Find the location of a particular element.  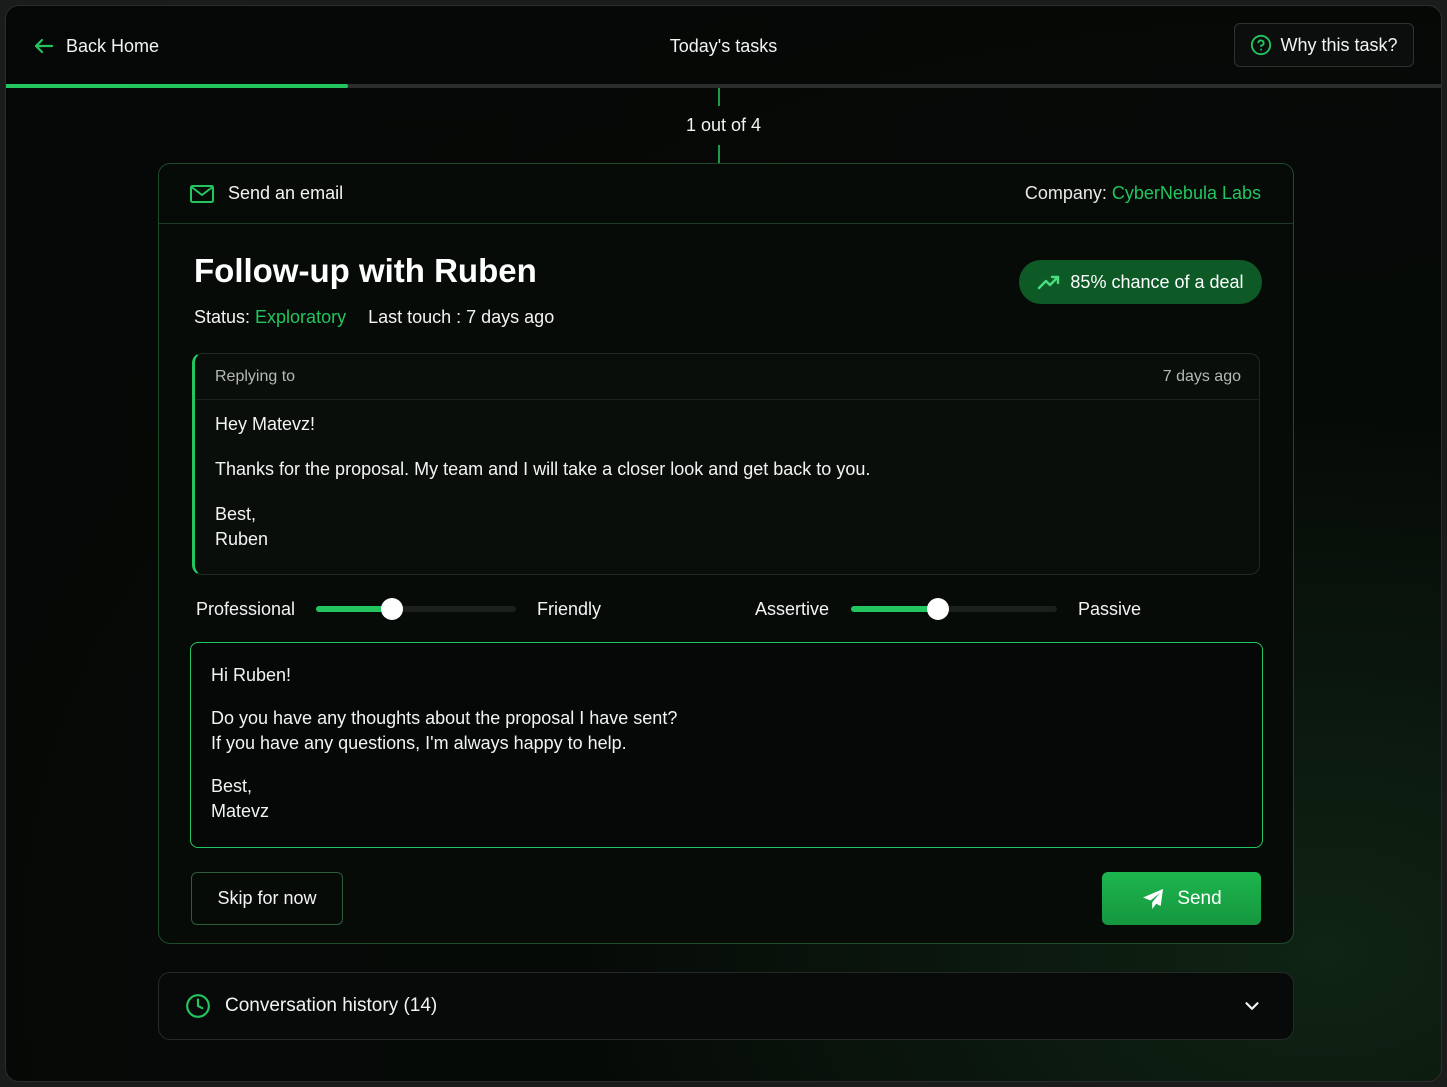

top-bar: Back Home Today's tasks Why this task? is located at coordinates (723, 46).